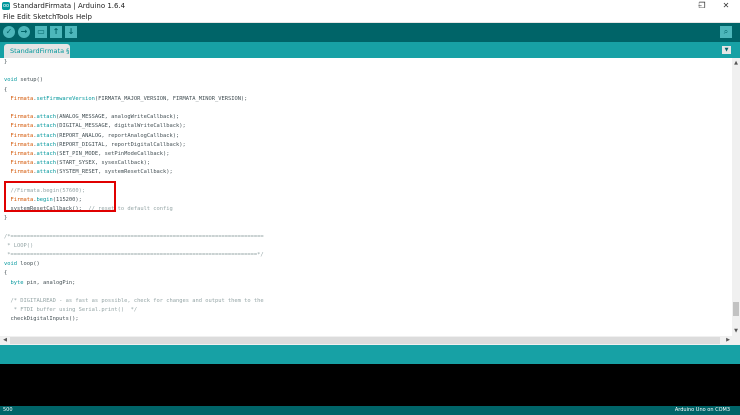 This screenshot has height=415, width=740. Describe the element at coordinates (370, 6) in the screenshot. I see `title-bar: oo StandardFirmata | Arduino 1.6.4 – ❐ ✕` at that location.